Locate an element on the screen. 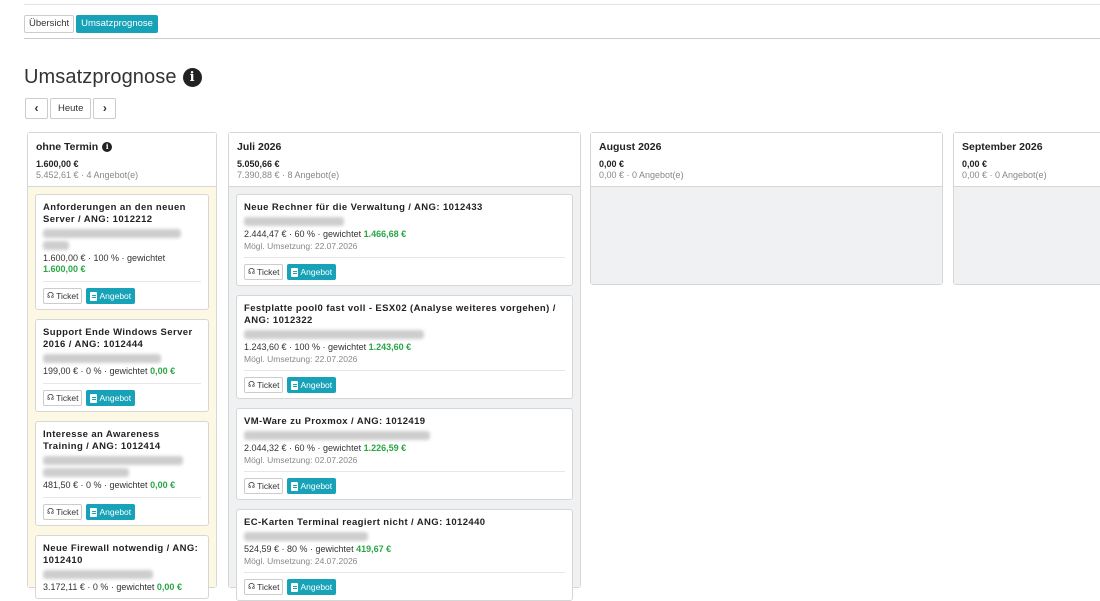 The width and height of the screenshot is (1100, 601). column-weighted-sum: 5.050,66 € is located at coordinates (258, 164).